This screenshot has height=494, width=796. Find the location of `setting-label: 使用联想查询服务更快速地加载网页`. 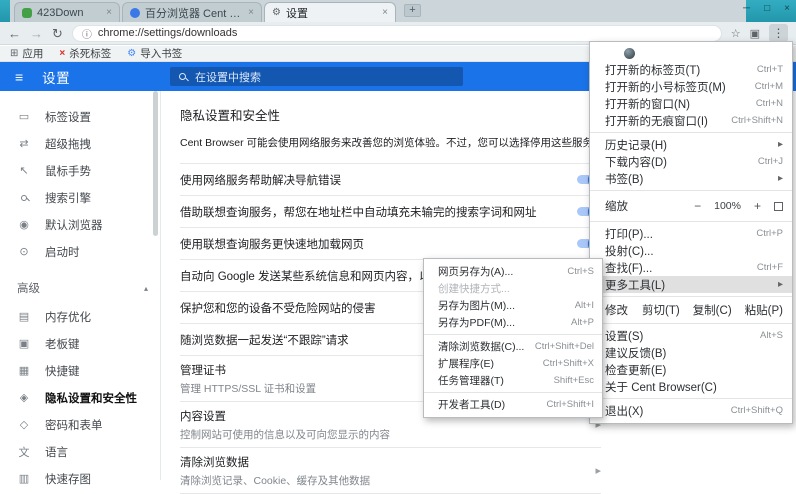

setting-label: 使用联想查询服务更快速地加载网页 is located at coordinates (272, 244).